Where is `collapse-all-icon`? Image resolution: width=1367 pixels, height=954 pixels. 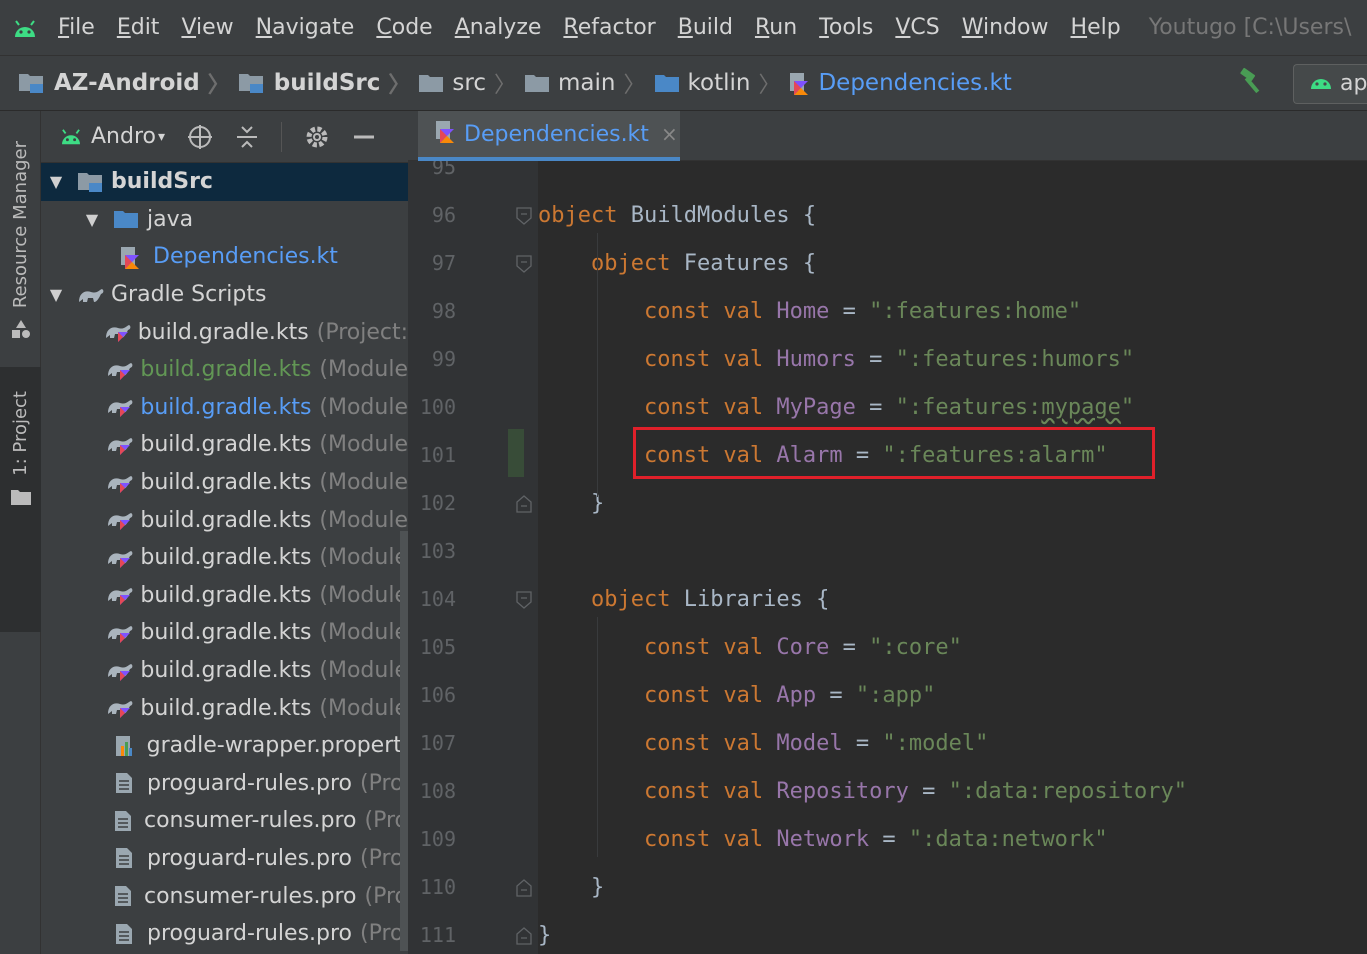 collapse-all-icon is located at coordinates (247, 137).